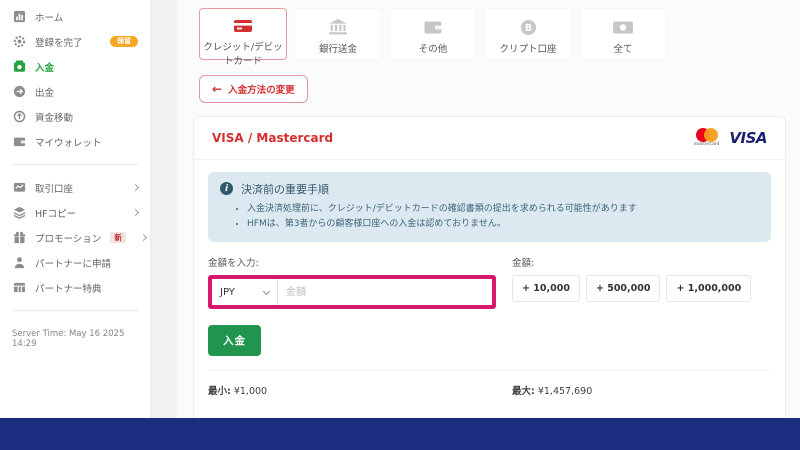 This screenshot has height=450, width=800. Describe the element at coordinates (68, 239) in the screenshot. I see `sidebar-item-label: プロモーション` at that location.